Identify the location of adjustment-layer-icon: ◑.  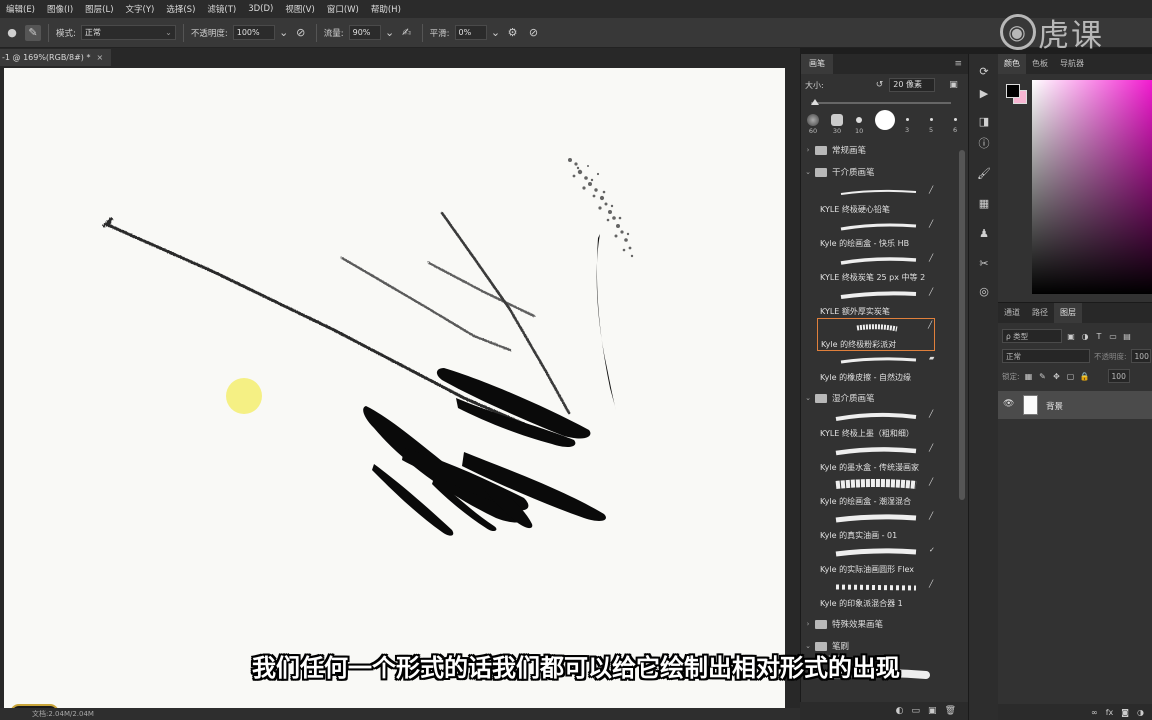
(1140, 712).